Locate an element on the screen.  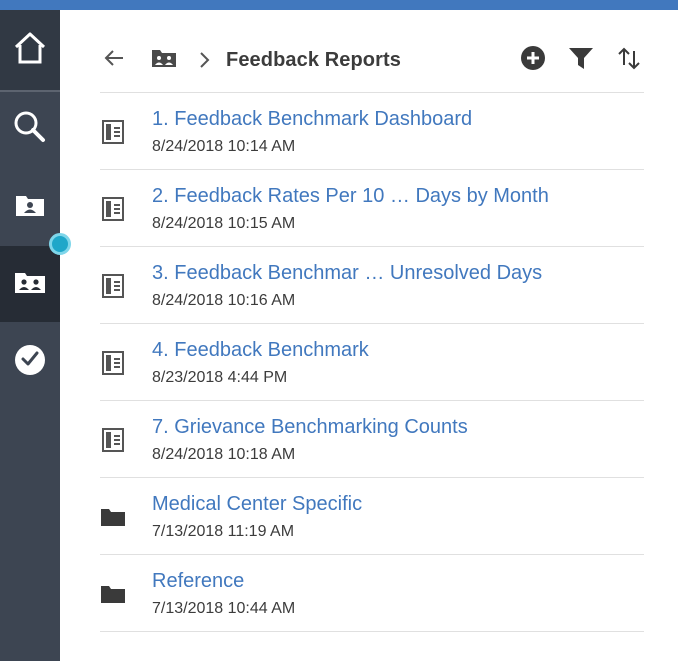
item-date: 8/24/2018 10:14 AM is located at coordinates (224, 146).